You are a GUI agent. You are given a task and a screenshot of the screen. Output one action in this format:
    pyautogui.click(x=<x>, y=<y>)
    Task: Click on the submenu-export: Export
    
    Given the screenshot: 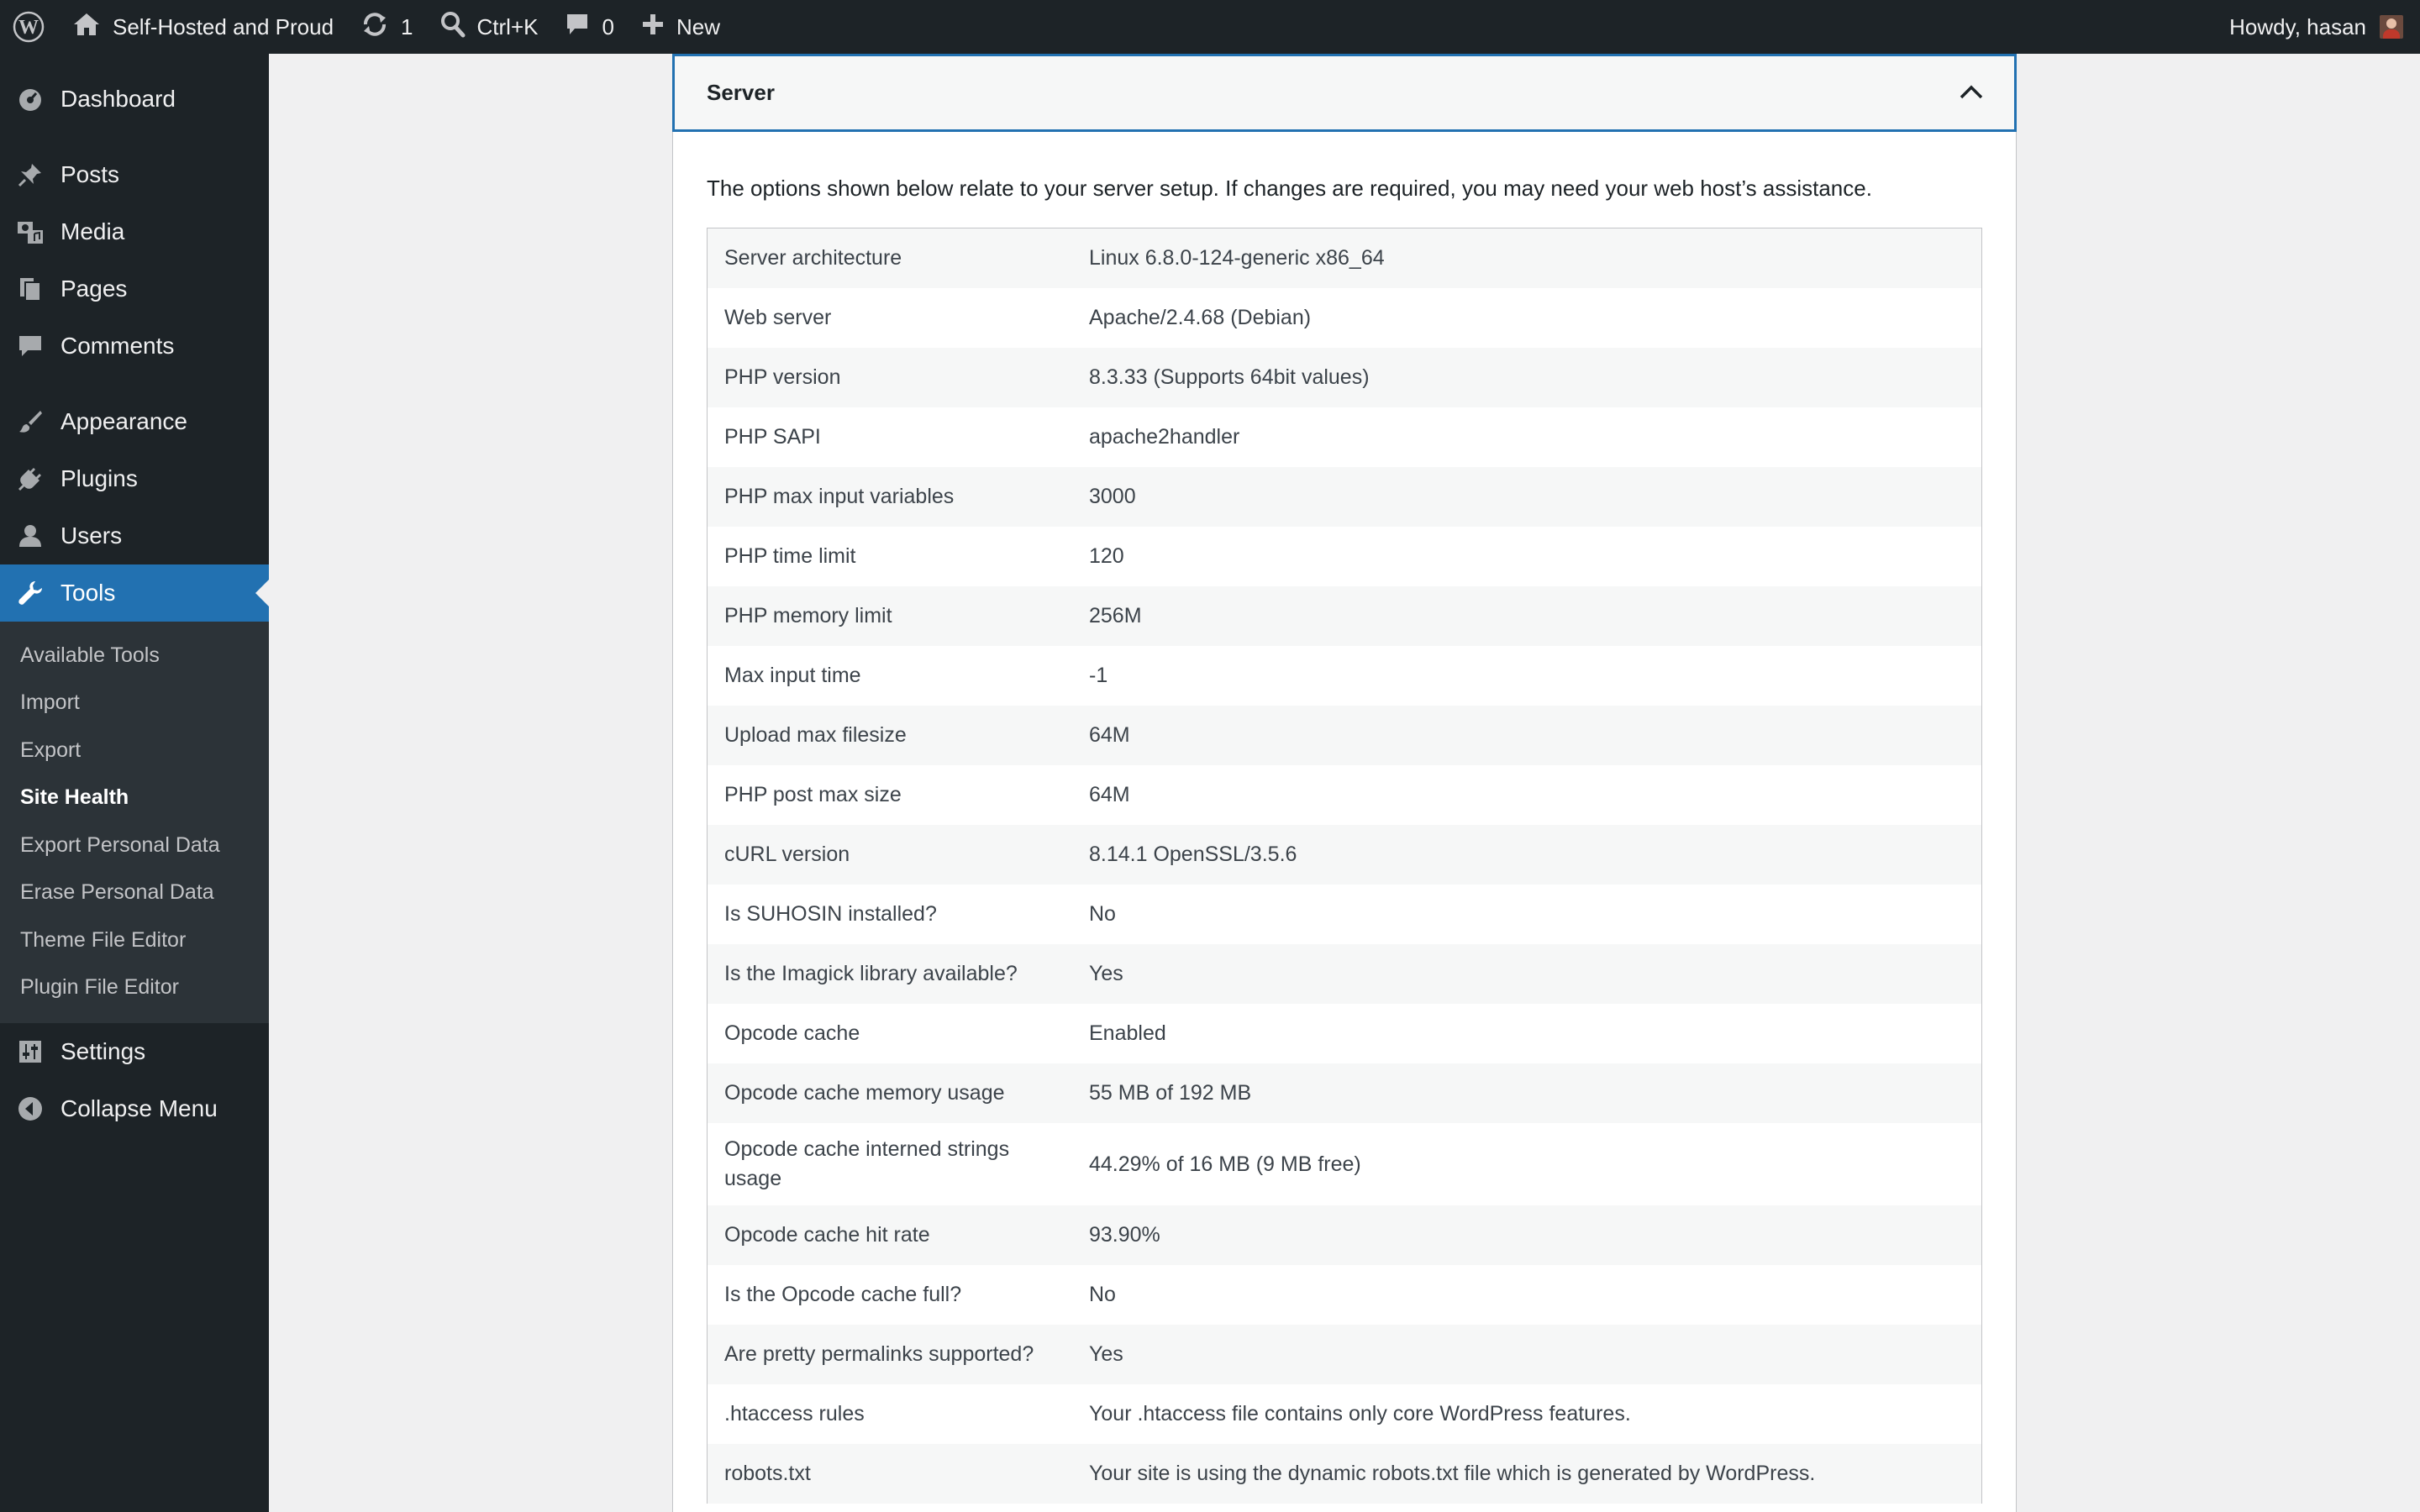 What is the action you would take?
    pyautogui.click(x=134, y=750)
    